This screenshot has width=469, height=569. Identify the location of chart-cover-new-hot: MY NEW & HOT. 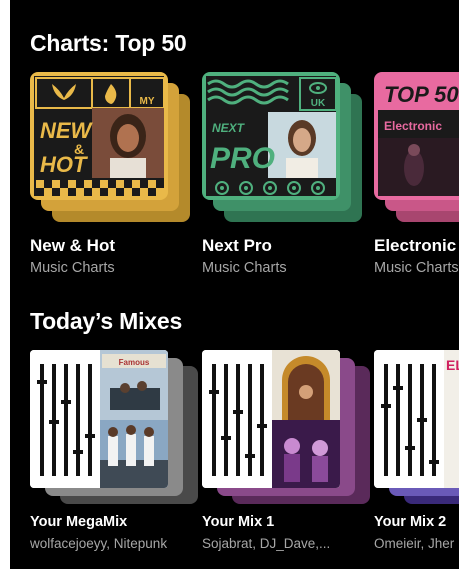
(110, 147).